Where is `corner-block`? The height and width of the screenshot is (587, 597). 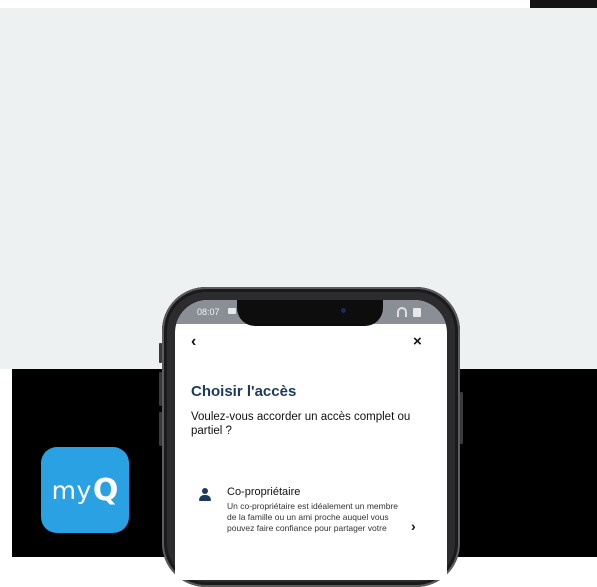
corner-block is located at coordinates (563, 4).